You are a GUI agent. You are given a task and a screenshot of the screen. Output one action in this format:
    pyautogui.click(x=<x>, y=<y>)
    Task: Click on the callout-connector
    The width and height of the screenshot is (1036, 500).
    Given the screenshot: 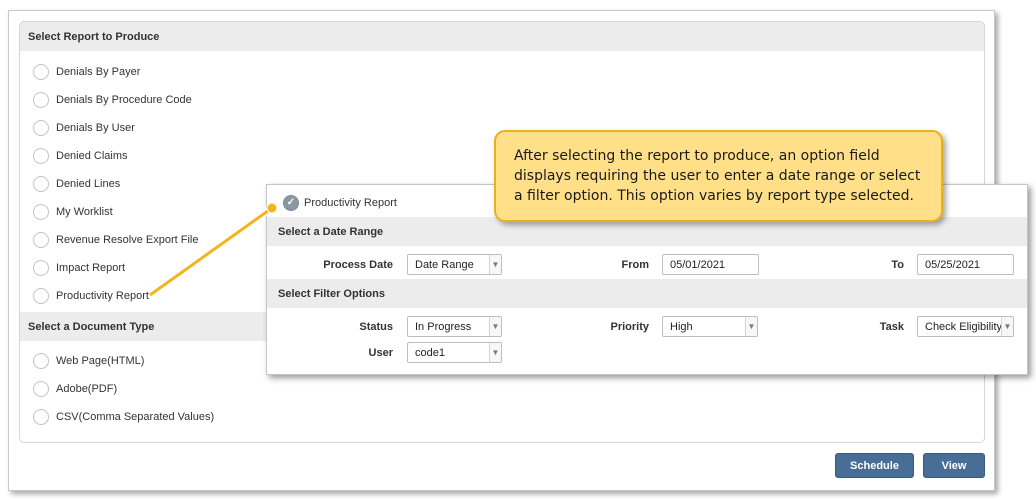 What is the action you would take?
    pyautogui.click(x=213, y=250)
    